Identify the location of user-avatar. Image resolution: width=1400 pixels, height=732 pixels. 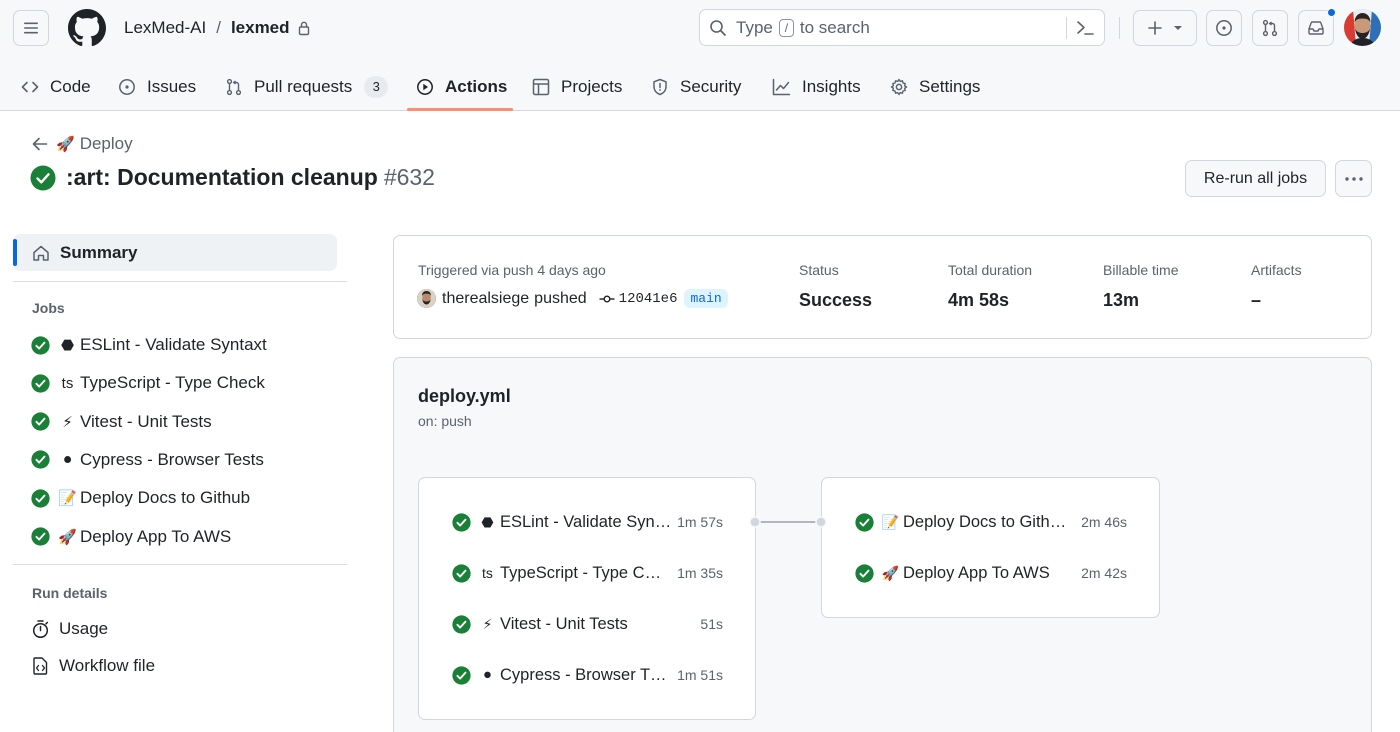
(1362, 27).